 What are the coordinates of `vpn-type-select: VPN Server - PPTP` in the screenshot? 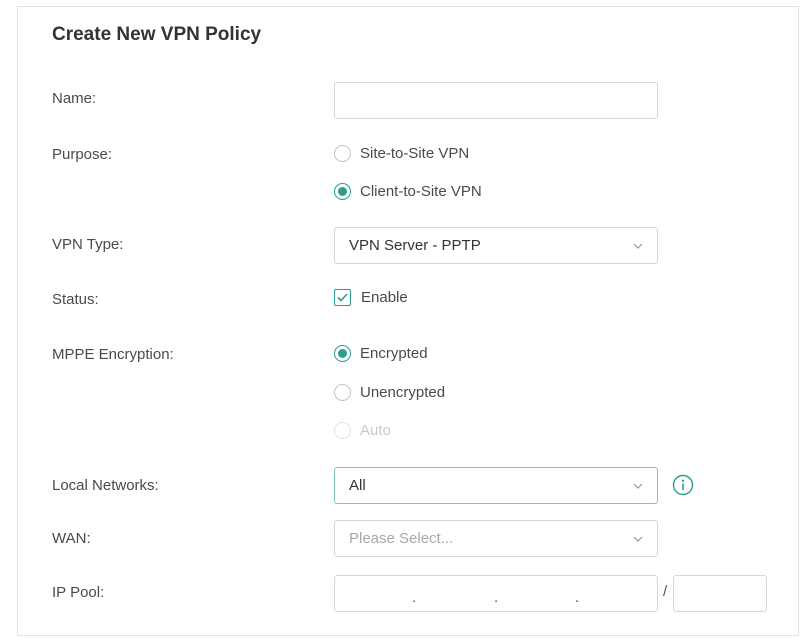 It's located at (496, 245).